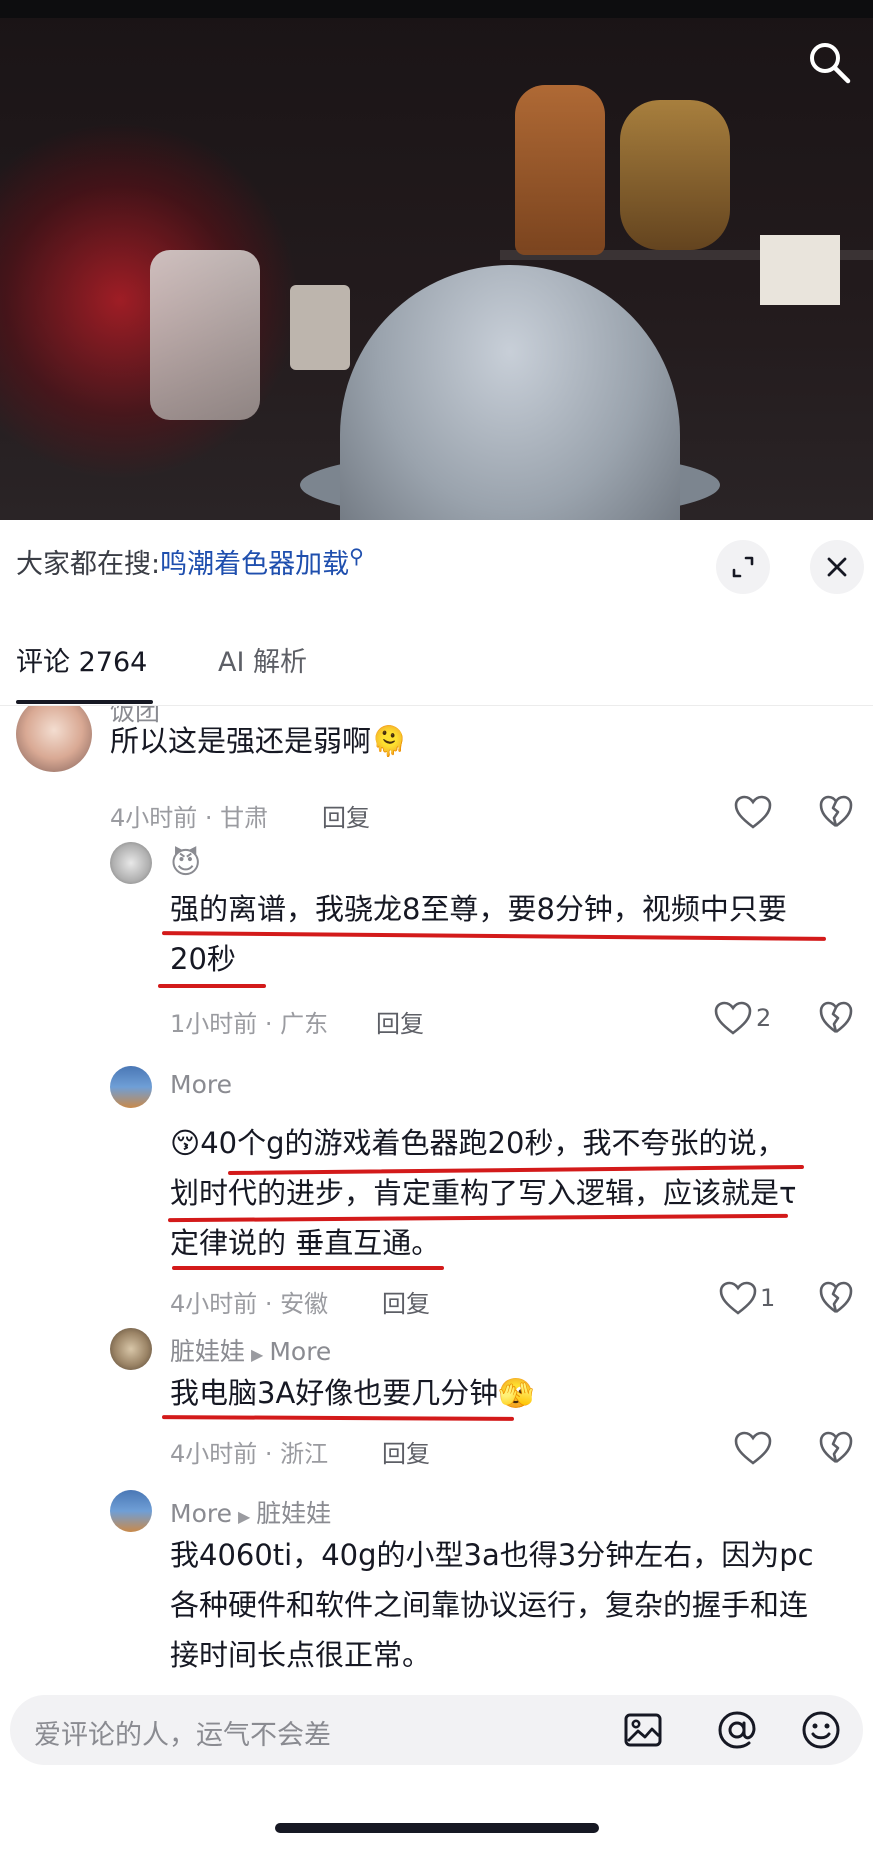 Image resolution: width=873 pixels, height=1851 pixels. I want to click on video-top-edge, so click(436, 9).